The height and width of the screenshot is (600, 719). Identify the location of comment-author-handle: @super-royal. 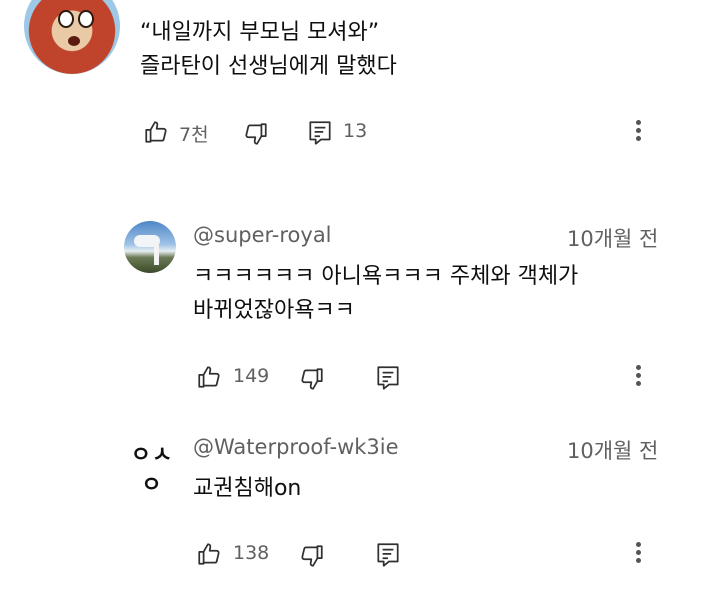
(262, 235).